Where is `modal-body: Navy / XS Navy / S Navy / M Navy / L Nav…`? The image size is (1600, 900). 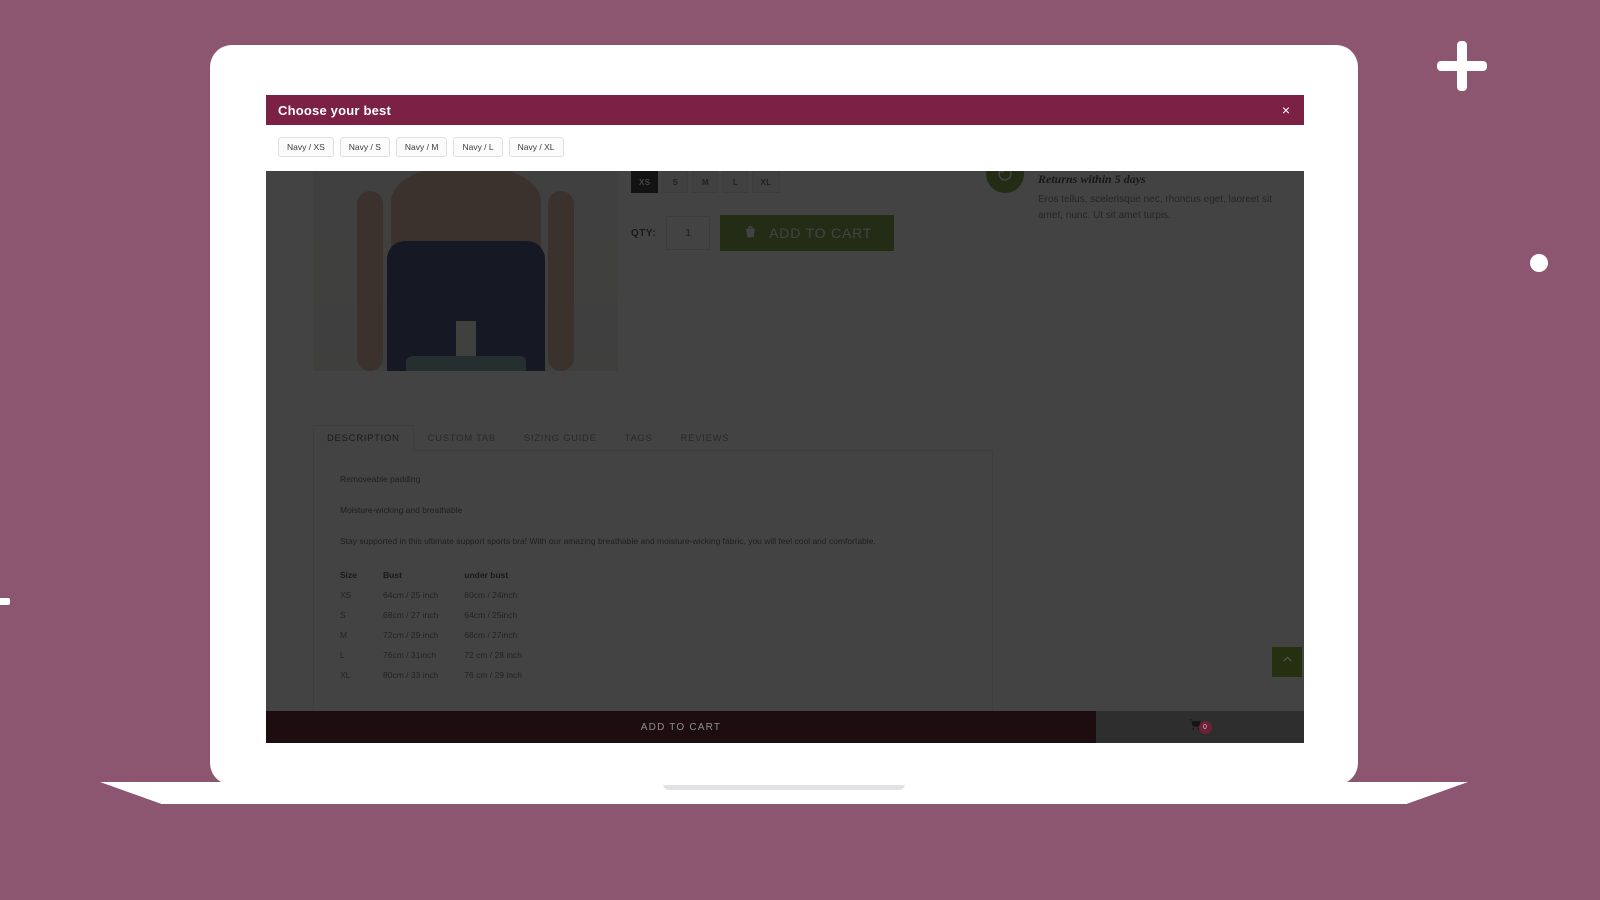 modal-body: Navy / XS Navy / S Navy / M Navy / L Nav… is located at coordinates (785, 148).